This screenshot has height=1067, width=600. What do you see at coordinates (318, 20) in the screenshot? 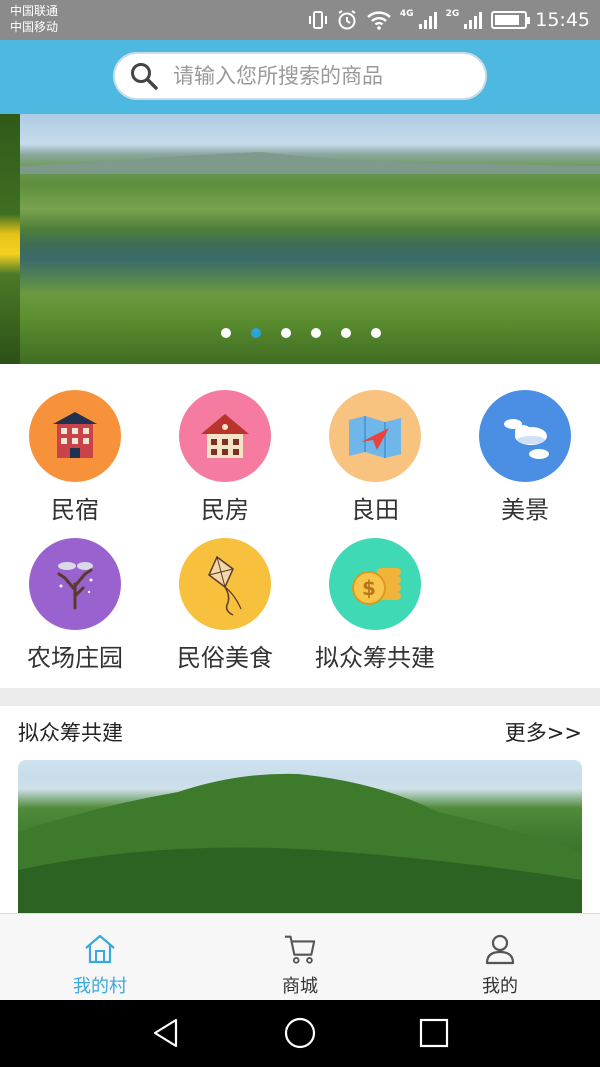
I see `vibrate-icon` at bounding box center [318, 20].